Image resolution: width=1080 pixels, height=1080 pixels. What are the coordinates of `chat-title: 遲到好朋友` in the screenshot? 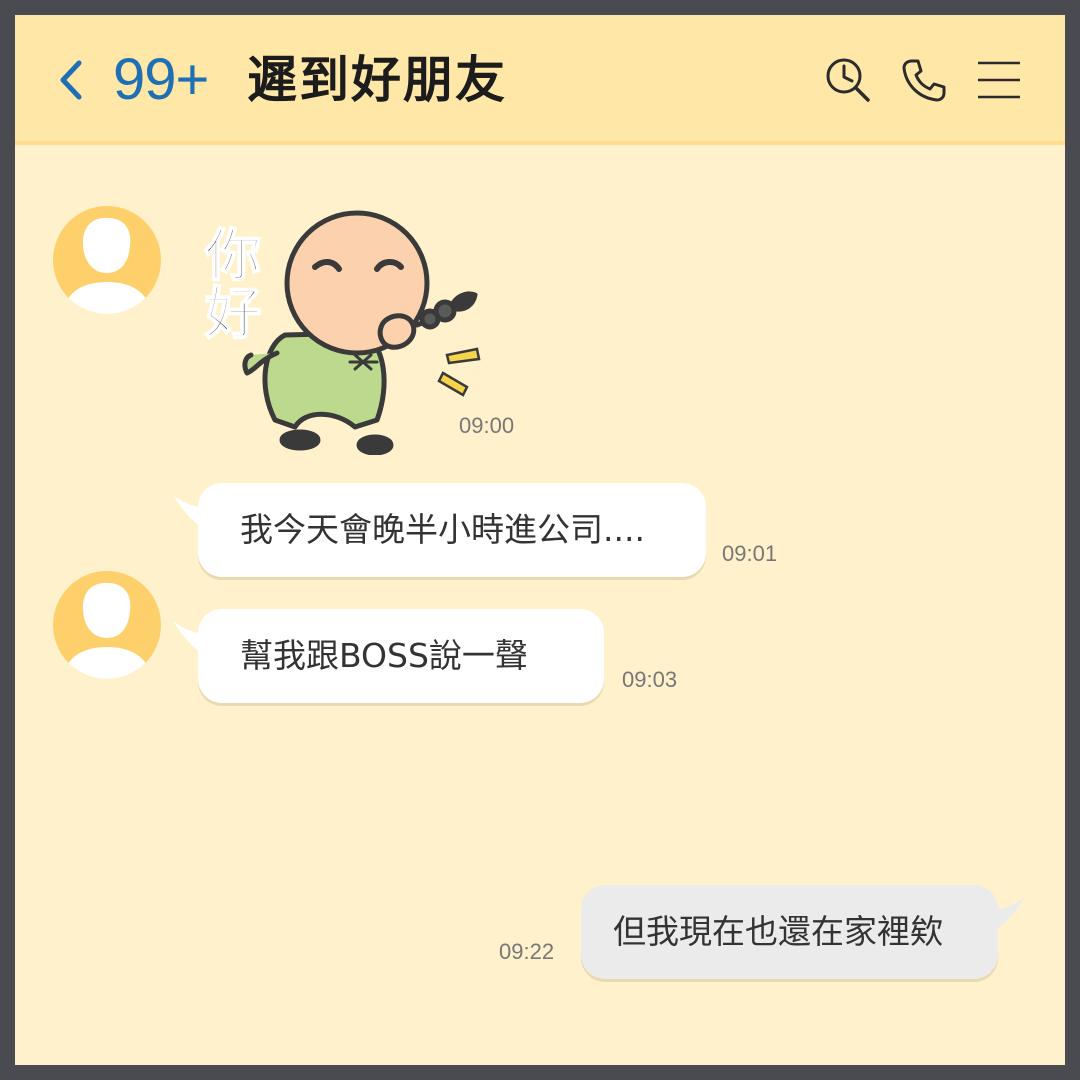 It's located at (377, 80).